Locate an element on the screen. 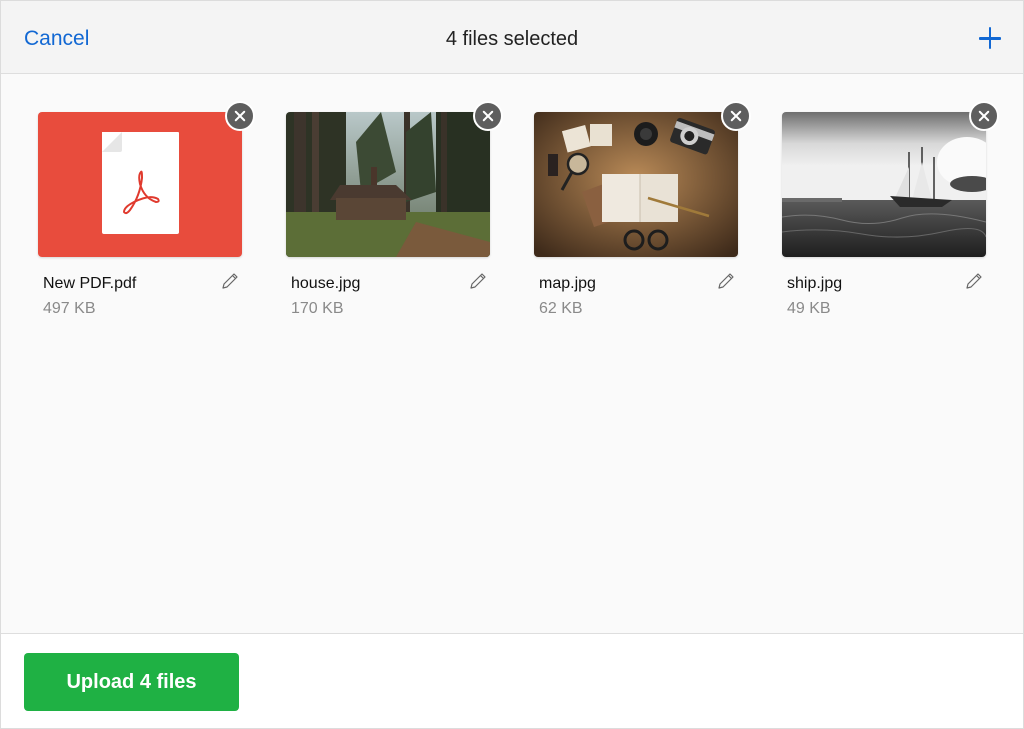  file-size: 170 KB is located at coordinates (317, 308).